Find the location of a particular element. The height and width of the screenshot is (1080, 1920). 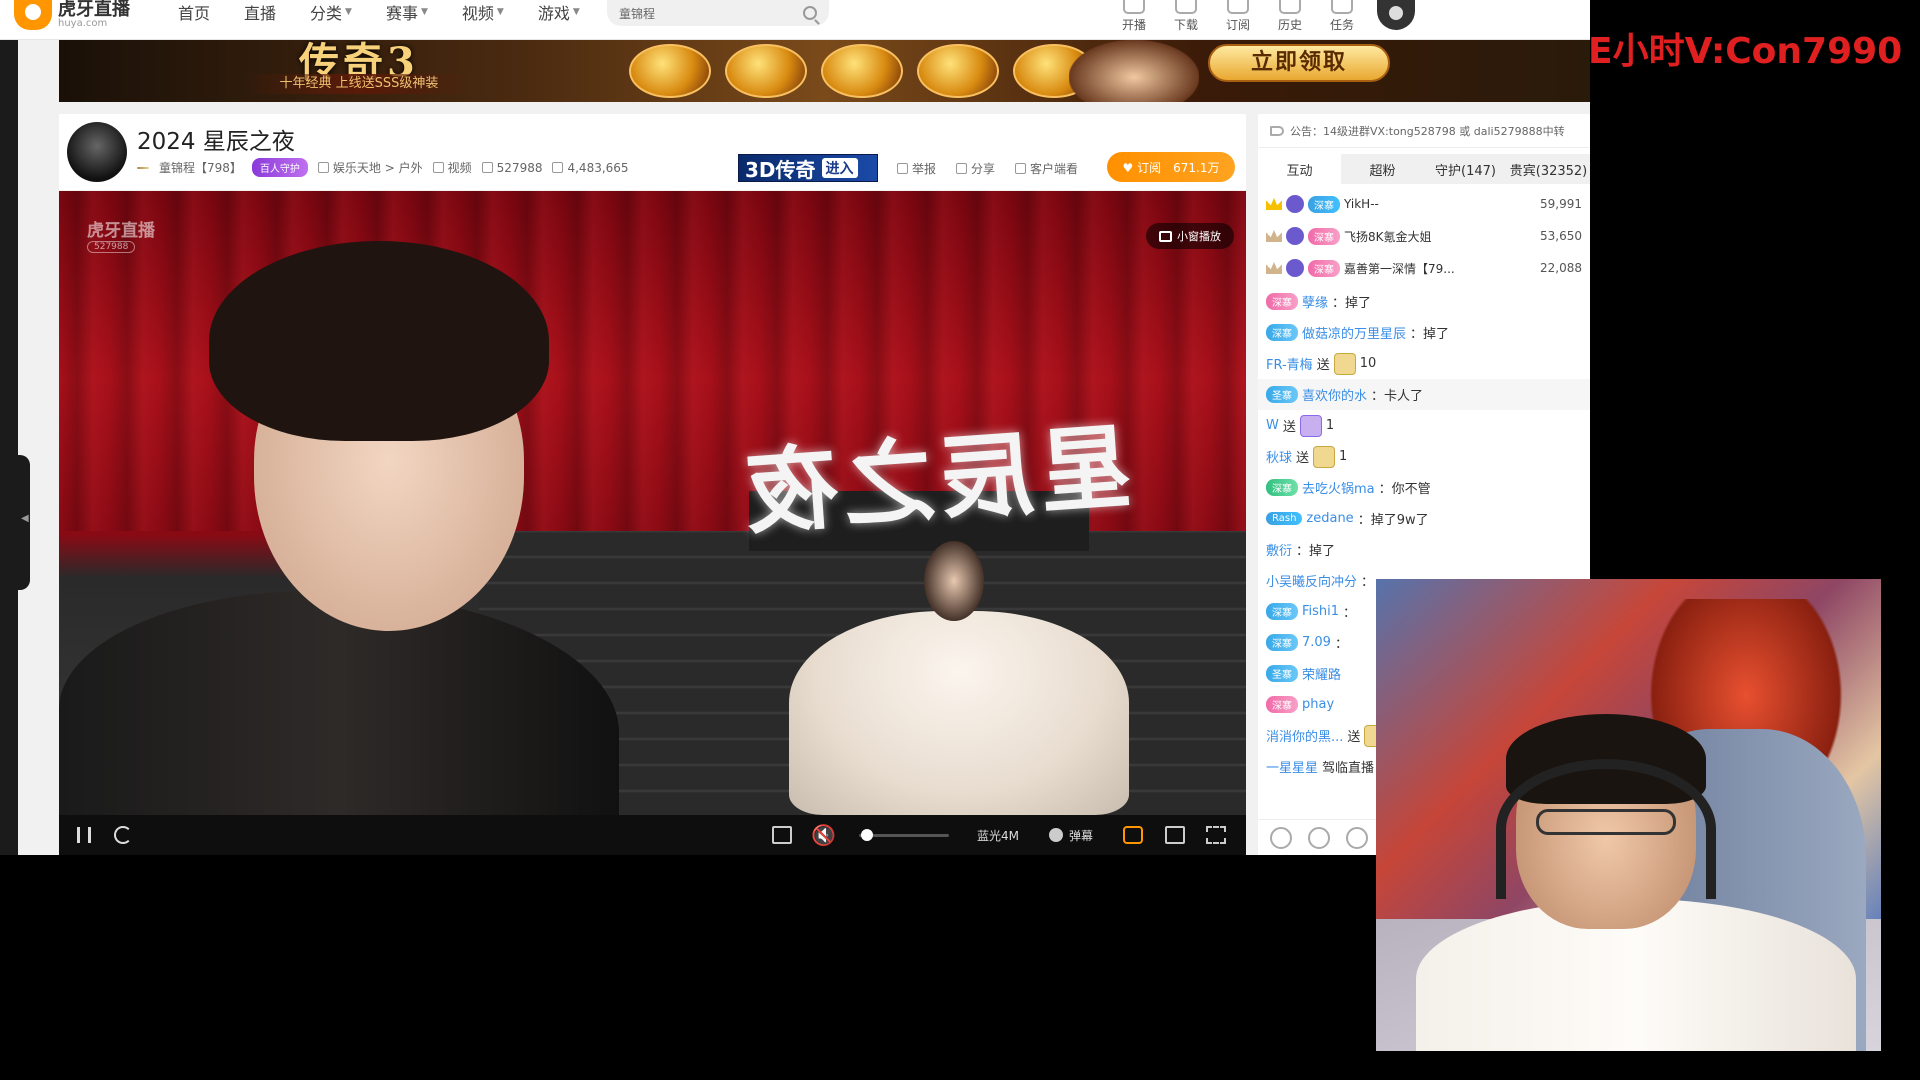

banner-claim-button: 立即领取 is located at coordinates (1299, 63).